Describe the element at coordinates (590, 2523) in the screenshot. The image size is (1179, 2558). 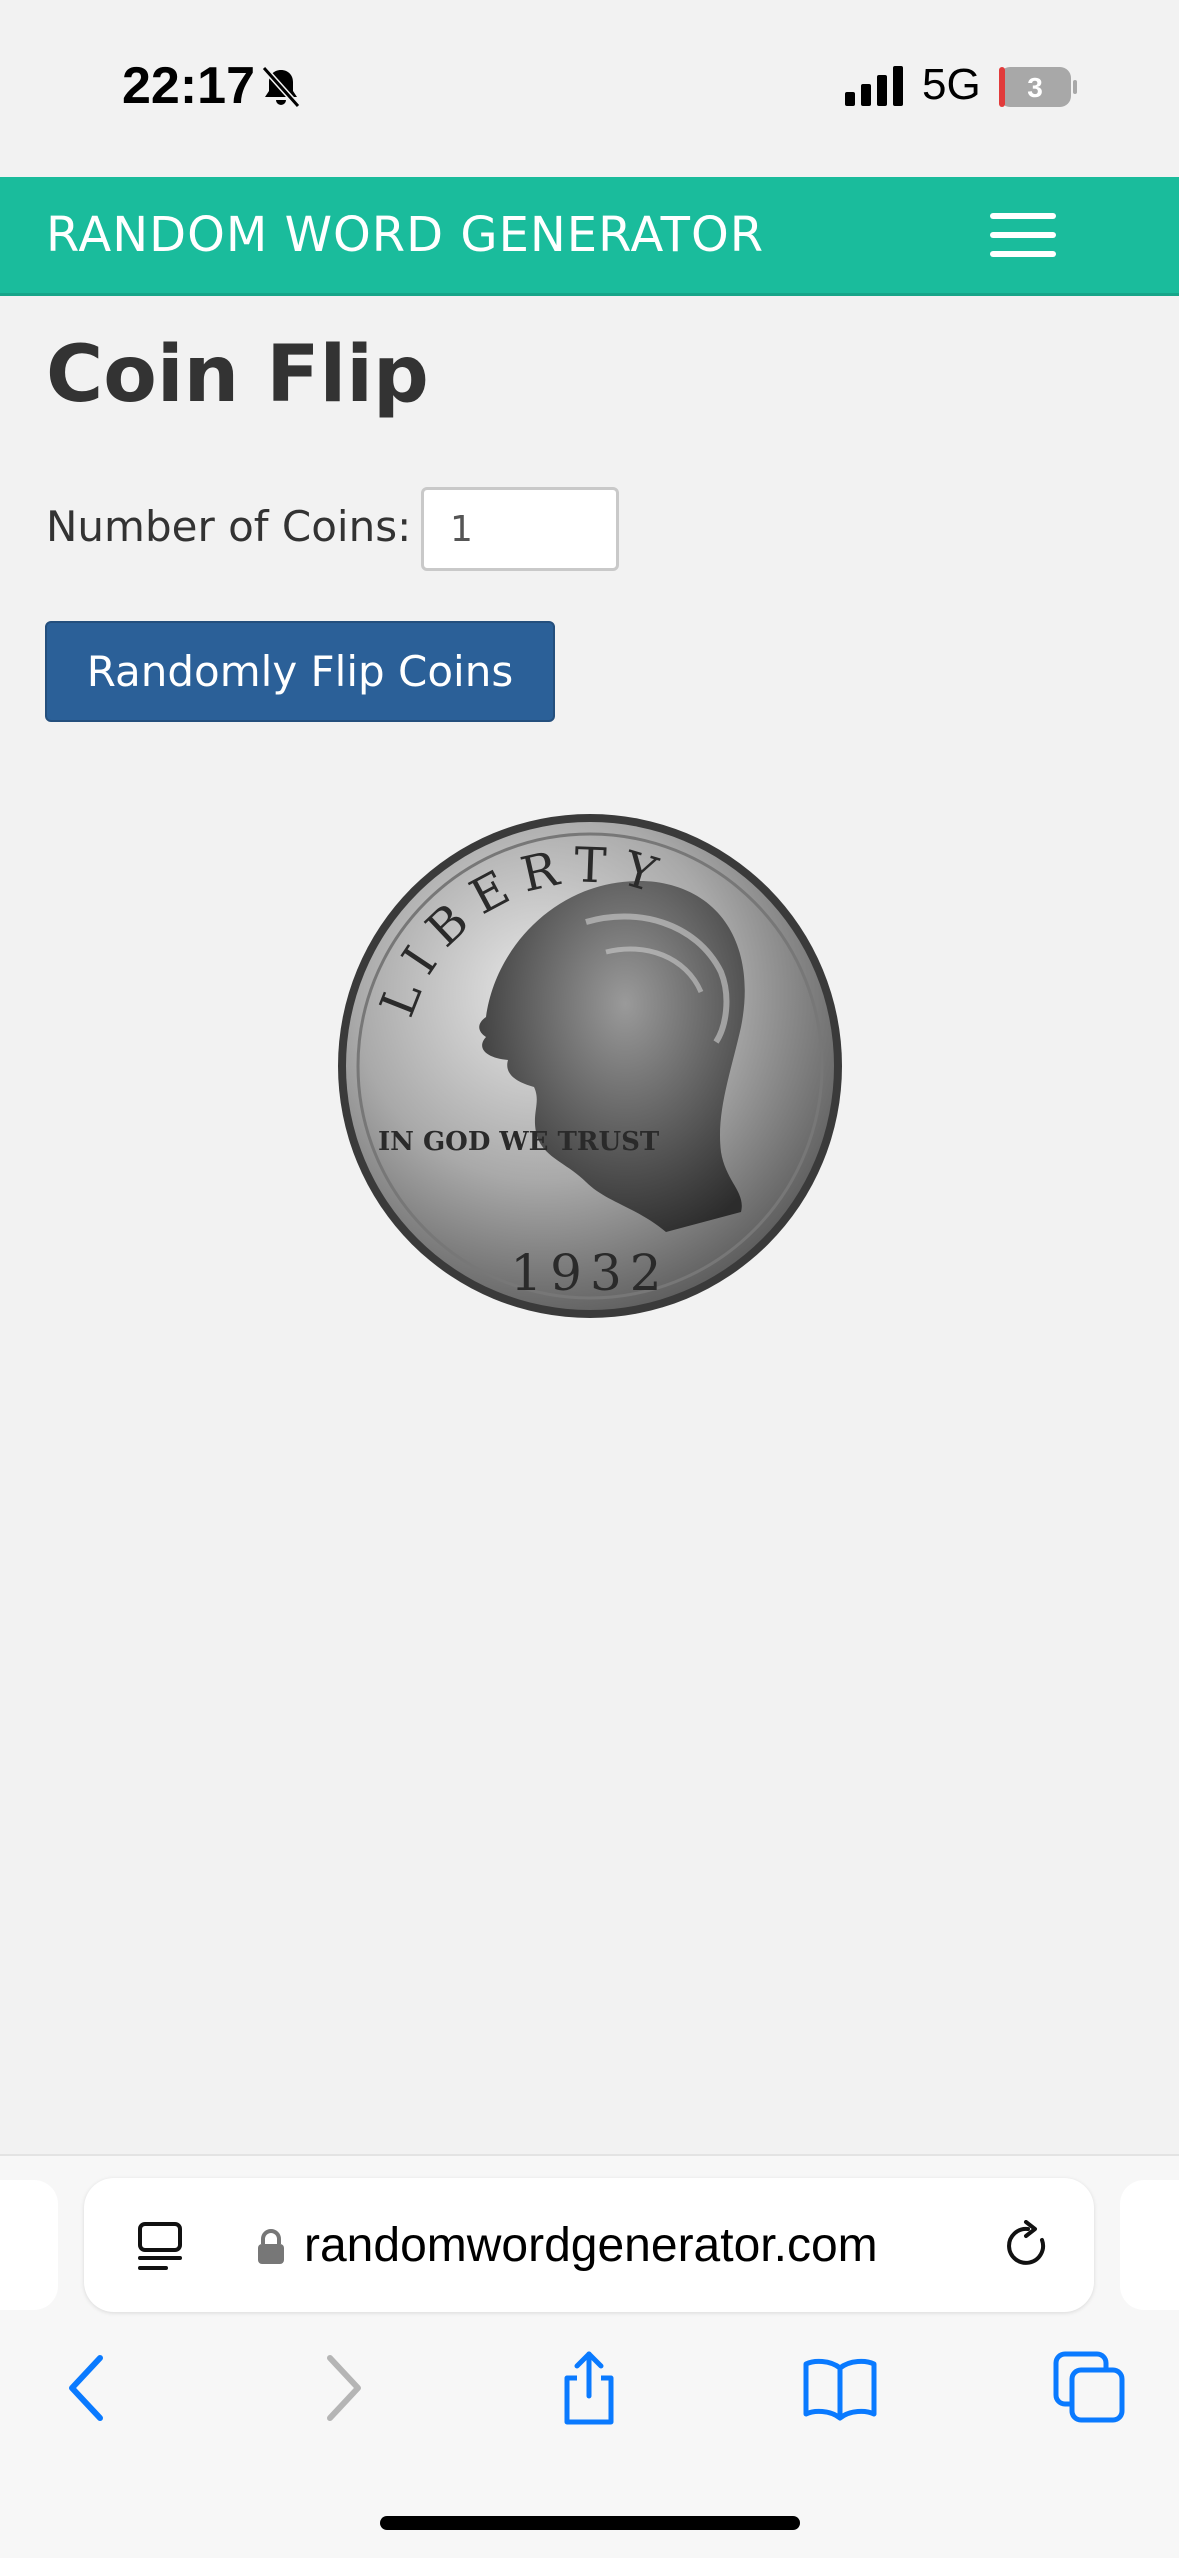
I see `home-indicator` at that location.